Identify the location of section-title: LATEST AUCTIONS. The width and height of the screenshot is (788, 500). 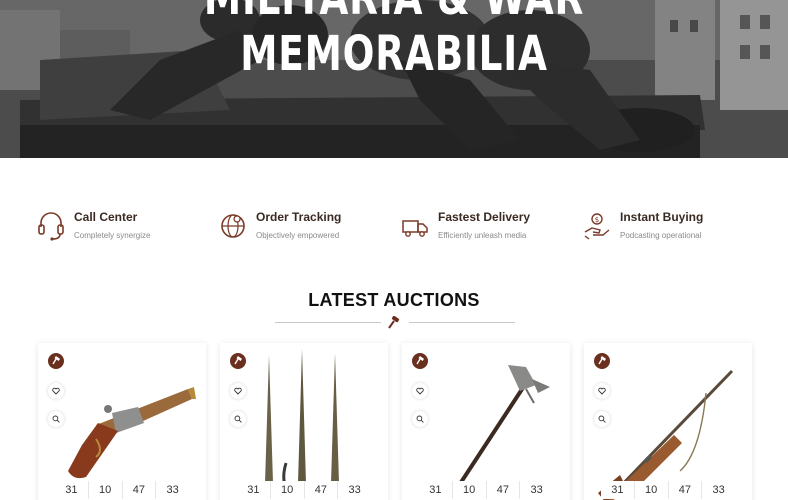
(394, 300).